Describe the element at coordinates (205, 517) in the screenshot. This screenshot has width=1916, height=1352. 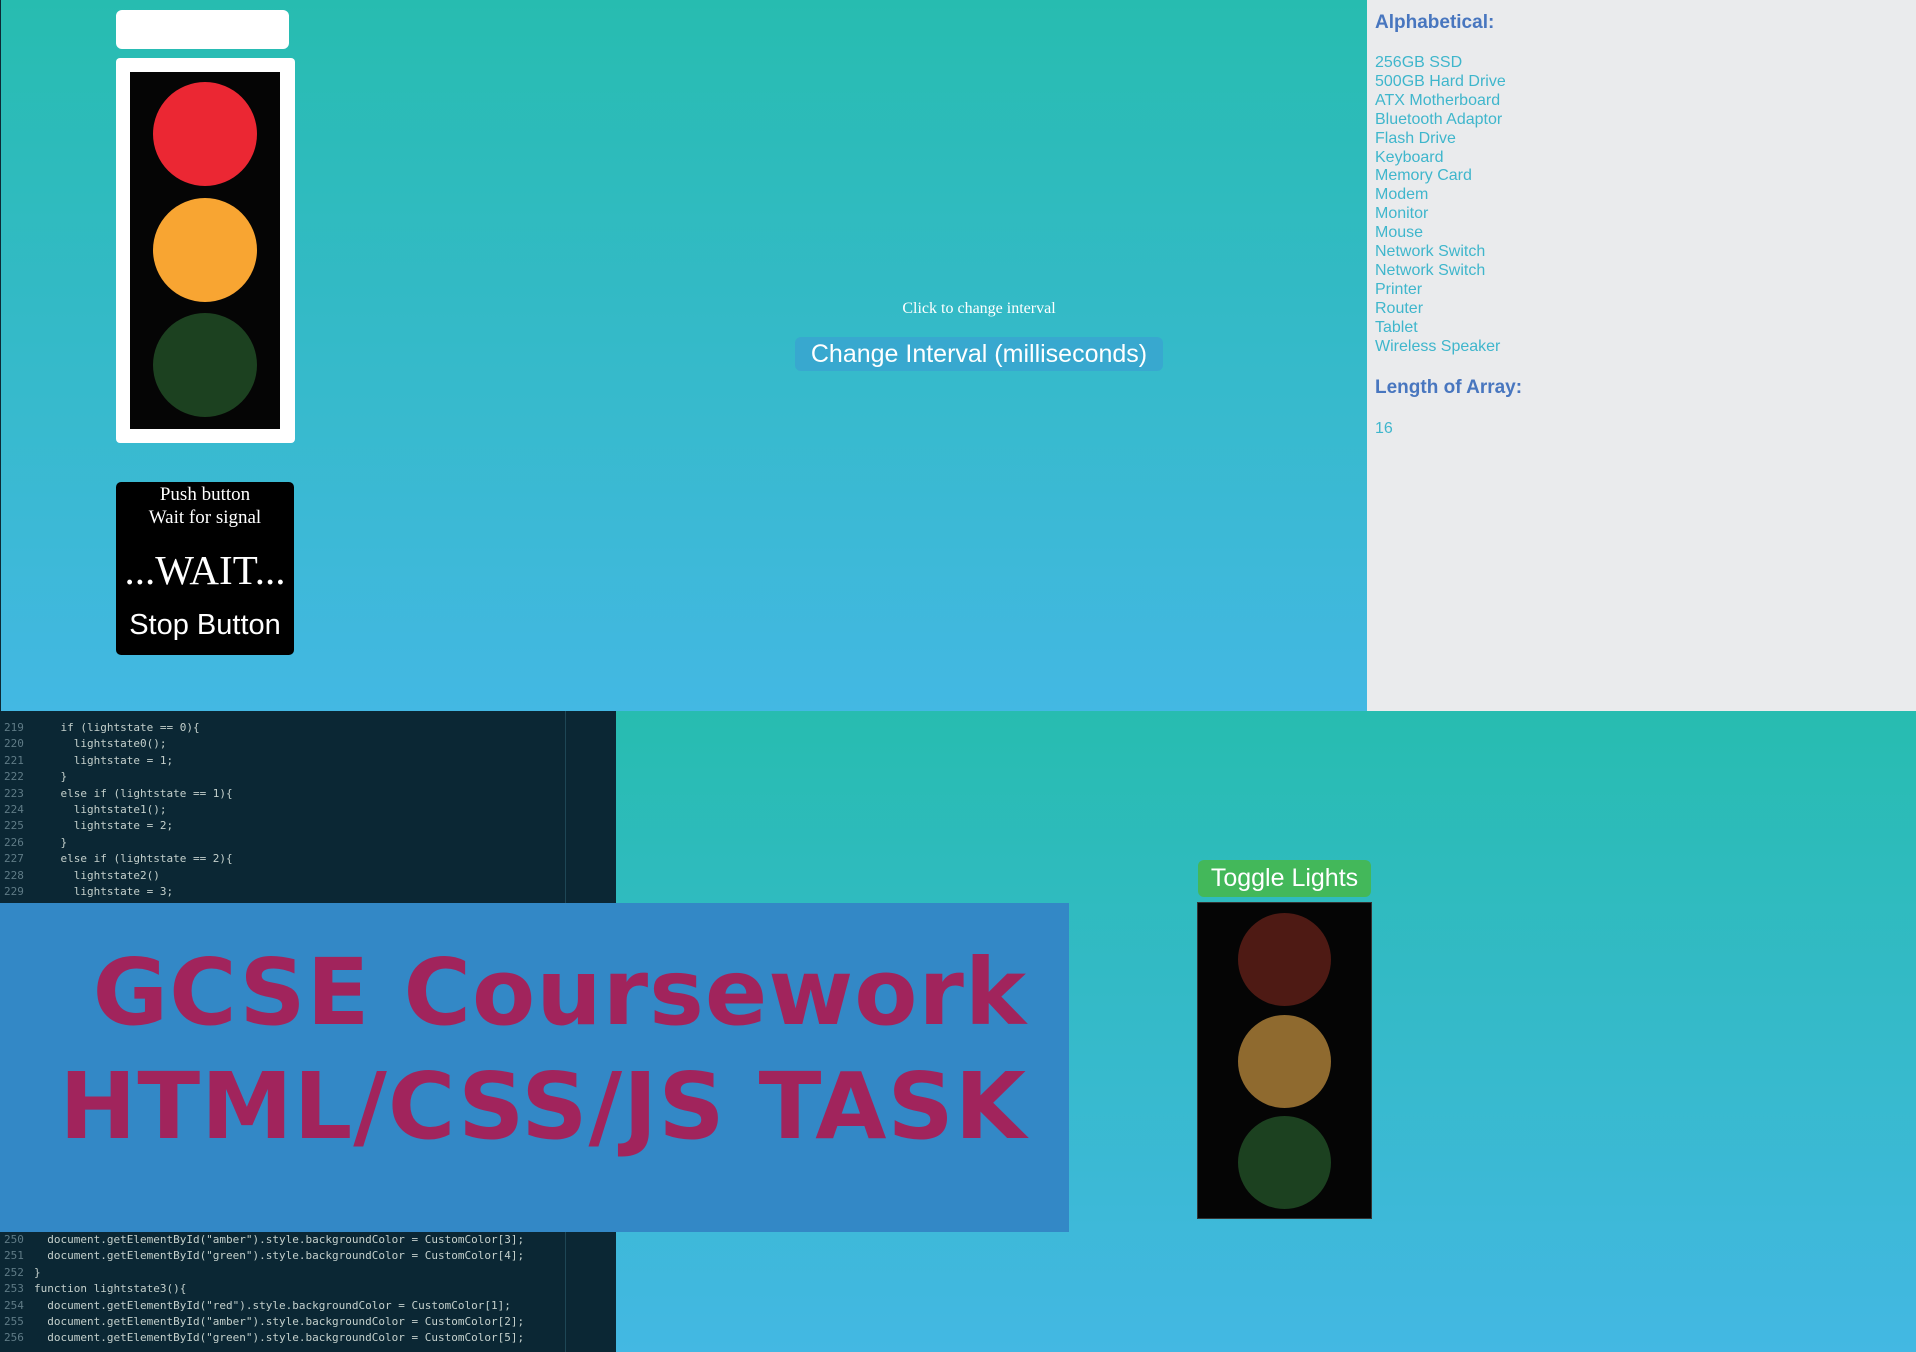
I see `wait-for-signal-text: Wait for signal` at that location.